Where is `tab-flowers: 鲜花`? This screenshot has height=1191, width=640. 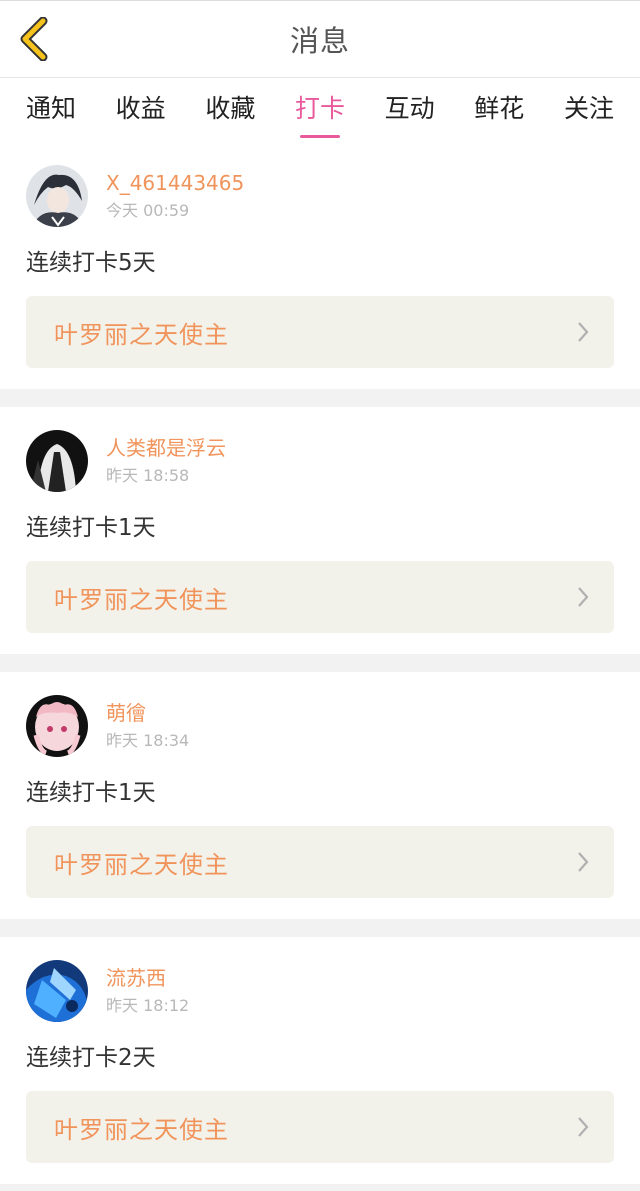 tab-flowers: 鲜花 is located at coordinates (499, 110).